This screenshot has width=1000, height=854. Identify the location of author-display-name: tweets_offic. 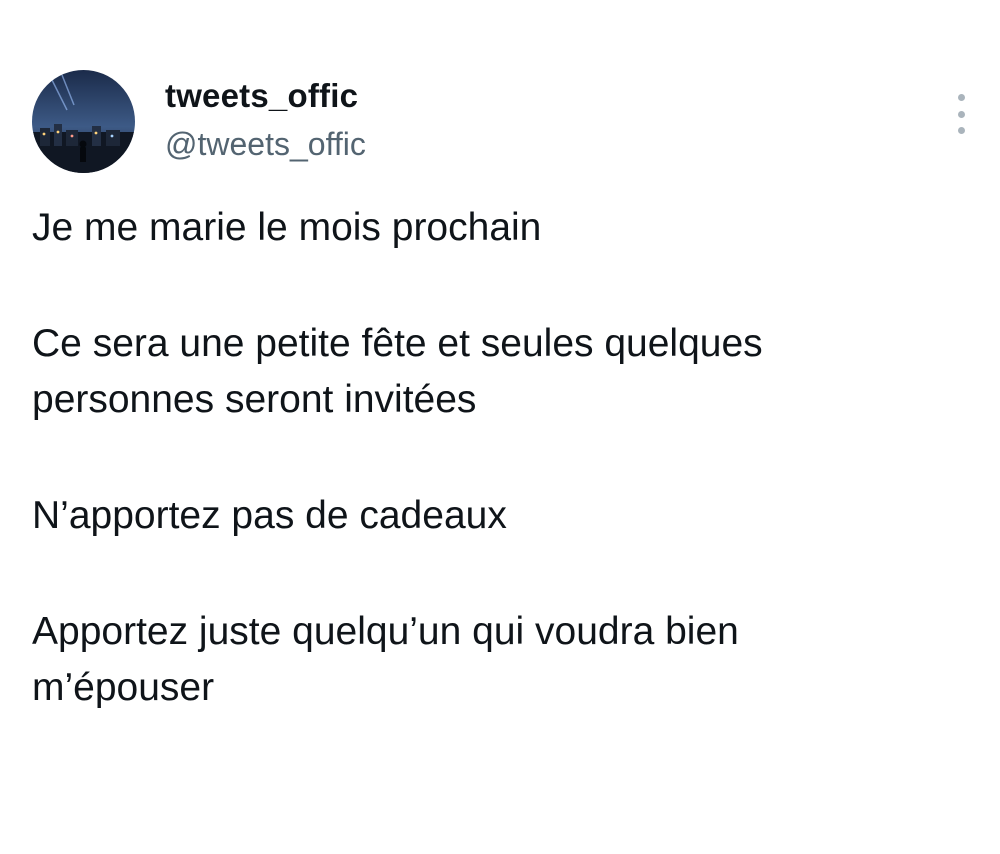
(261, 96).